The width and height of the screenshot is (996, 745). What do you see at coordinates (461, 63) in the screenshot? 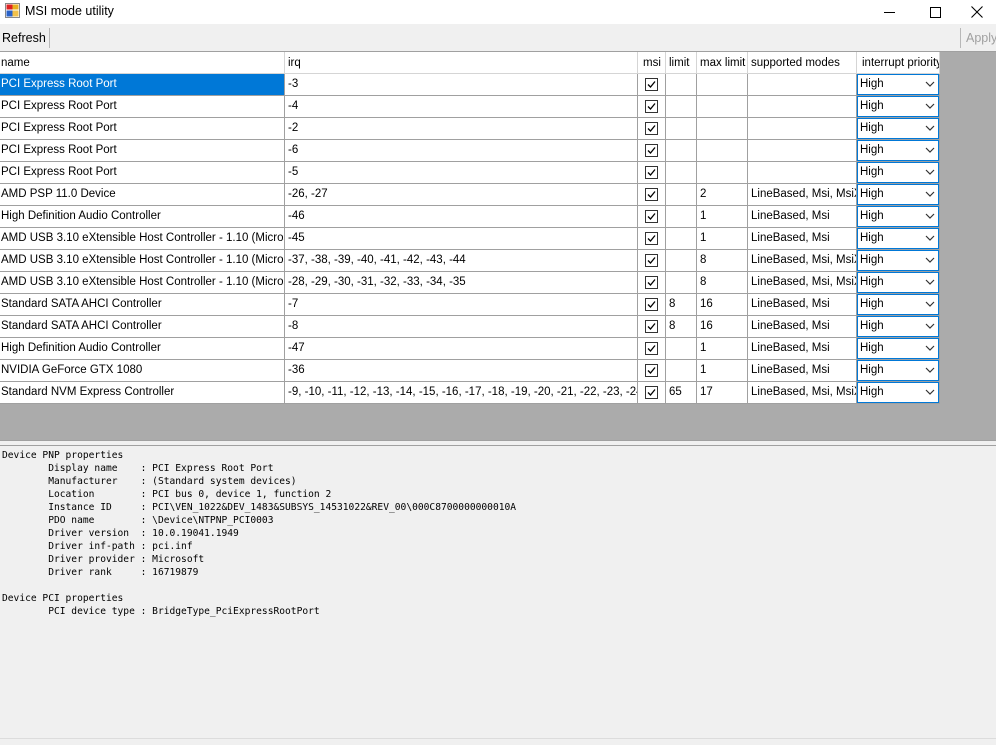
I see `column-header-irq: irq` at bounding box center [461, 63].